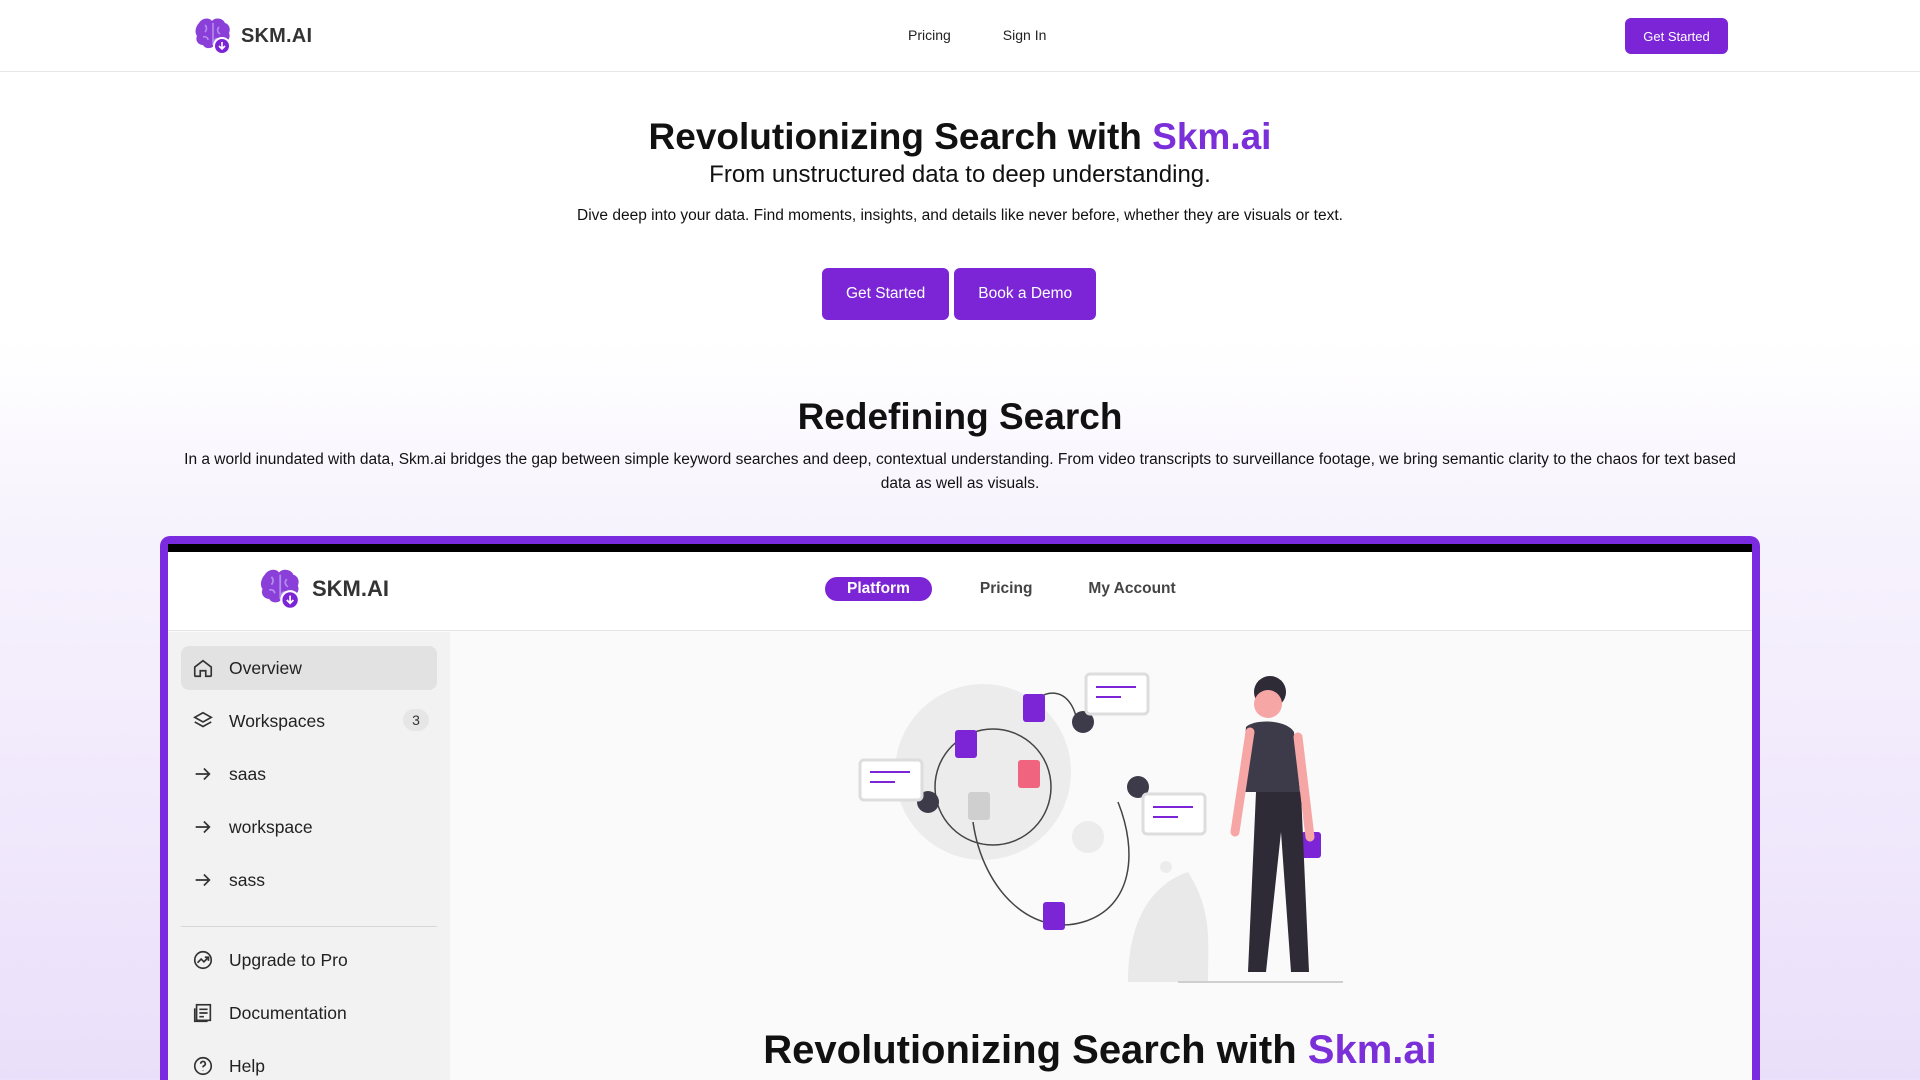  I want to click on sidebar-item-saas: saas, so click(309, 774).